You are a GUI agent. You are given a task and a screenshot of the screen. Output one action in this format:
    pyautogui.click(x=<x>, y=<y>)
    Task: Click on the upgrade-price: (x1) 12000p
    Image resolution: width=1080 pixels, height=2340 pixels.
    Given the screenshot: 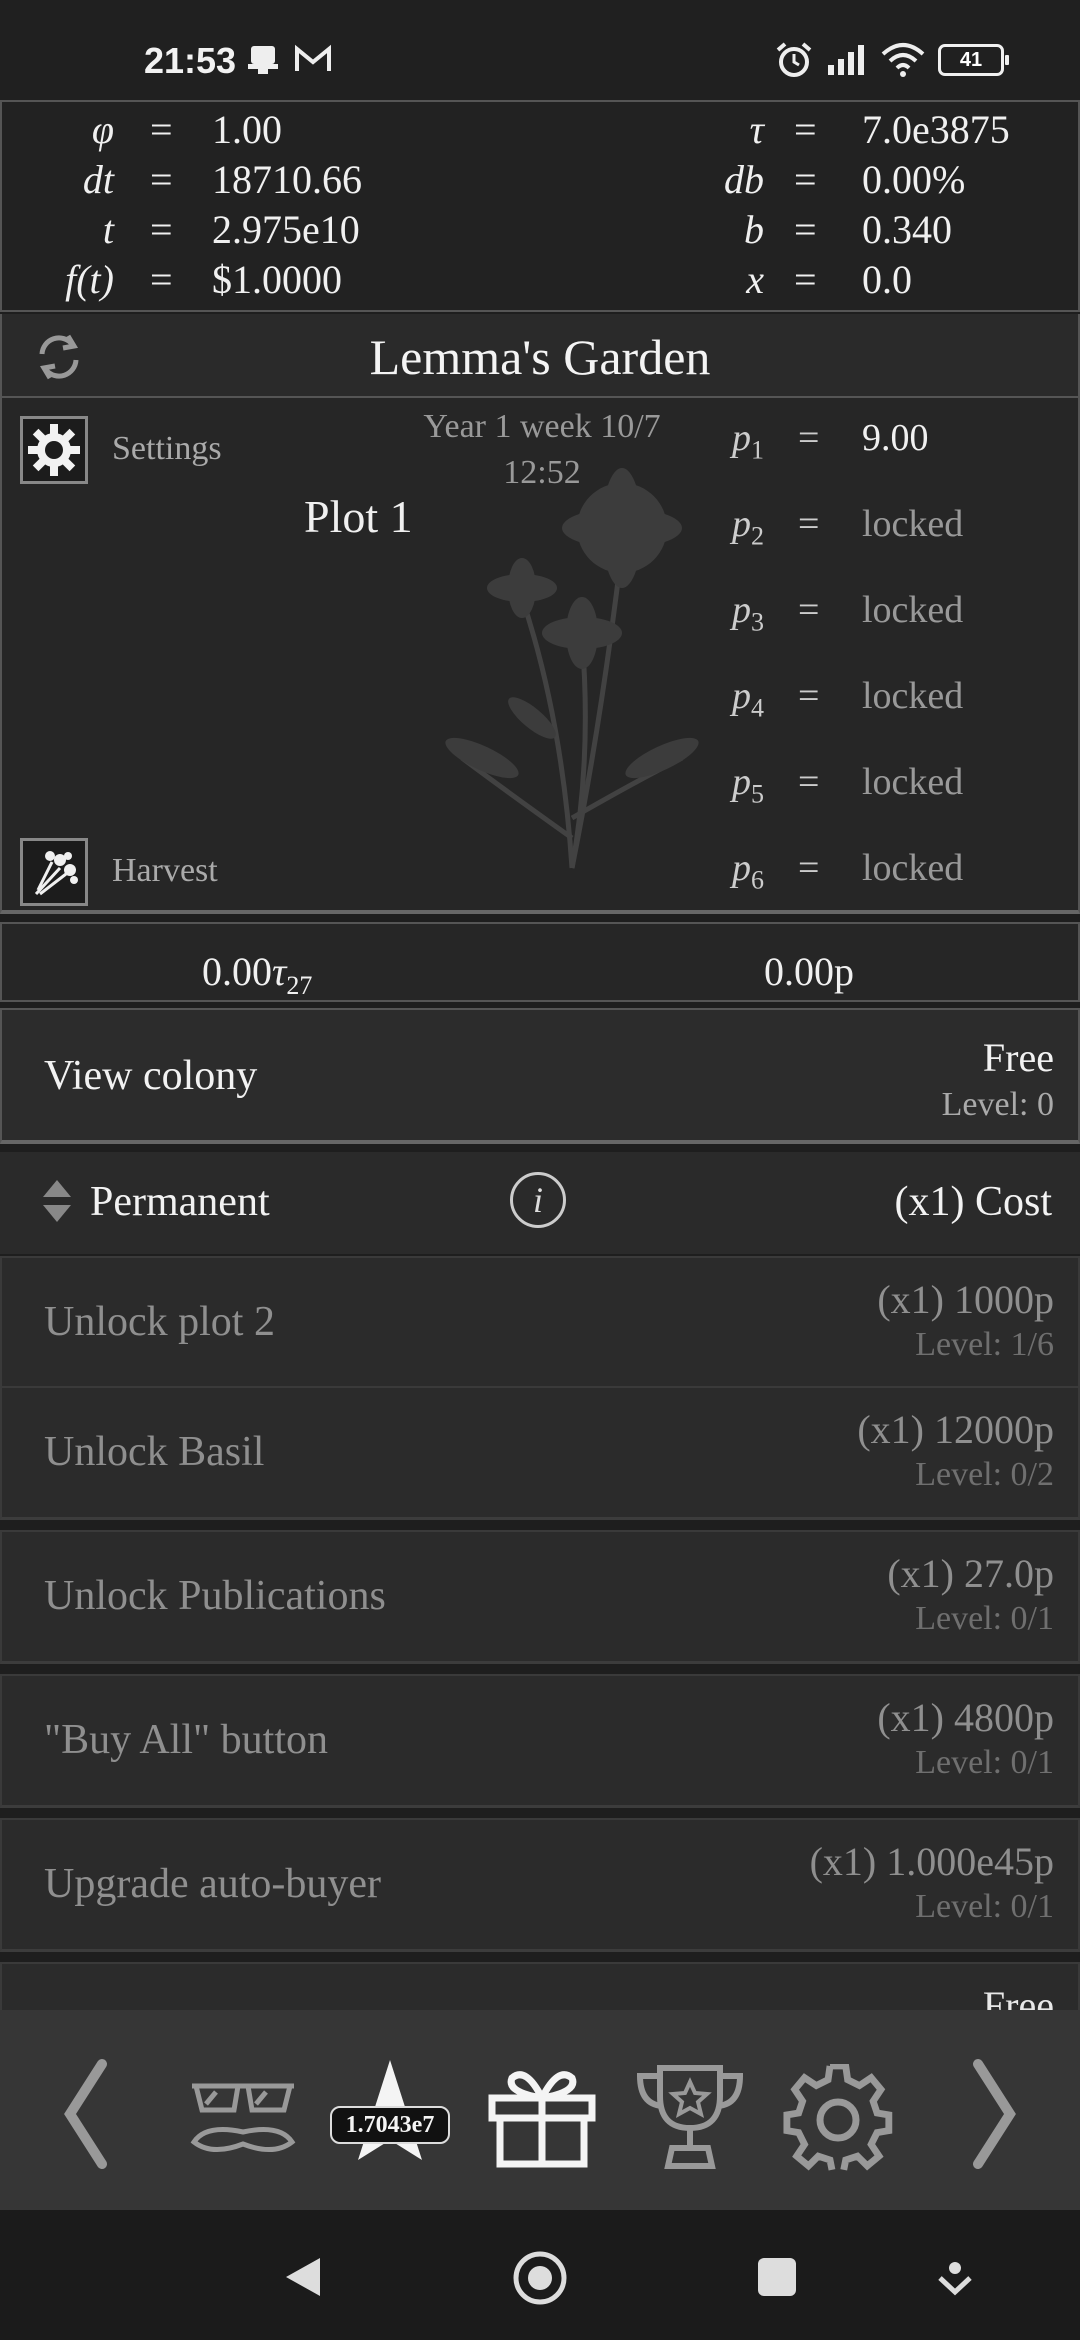 What is the action you would take?
    pyautogui.click(x=955, y=1429)
    